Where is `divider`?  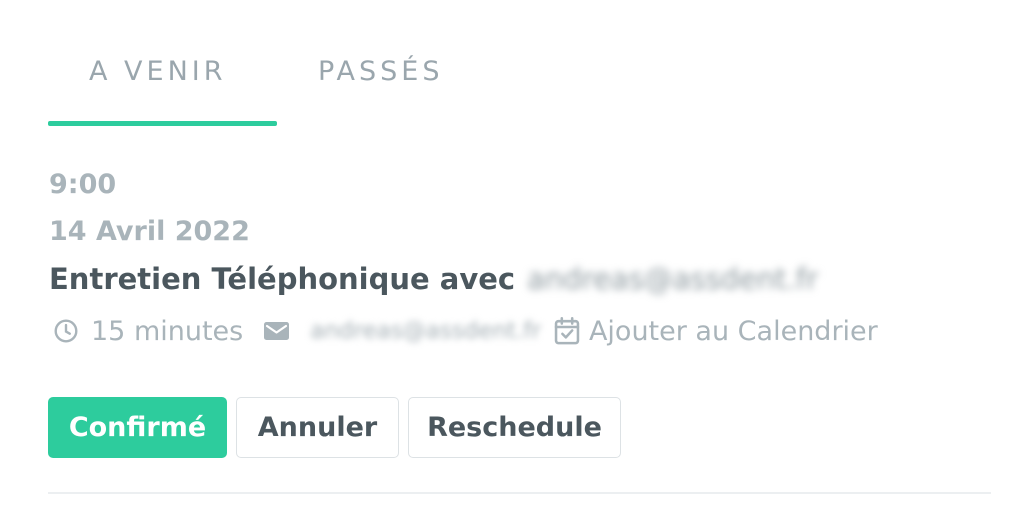 divider is located at coordinates (519, 493).